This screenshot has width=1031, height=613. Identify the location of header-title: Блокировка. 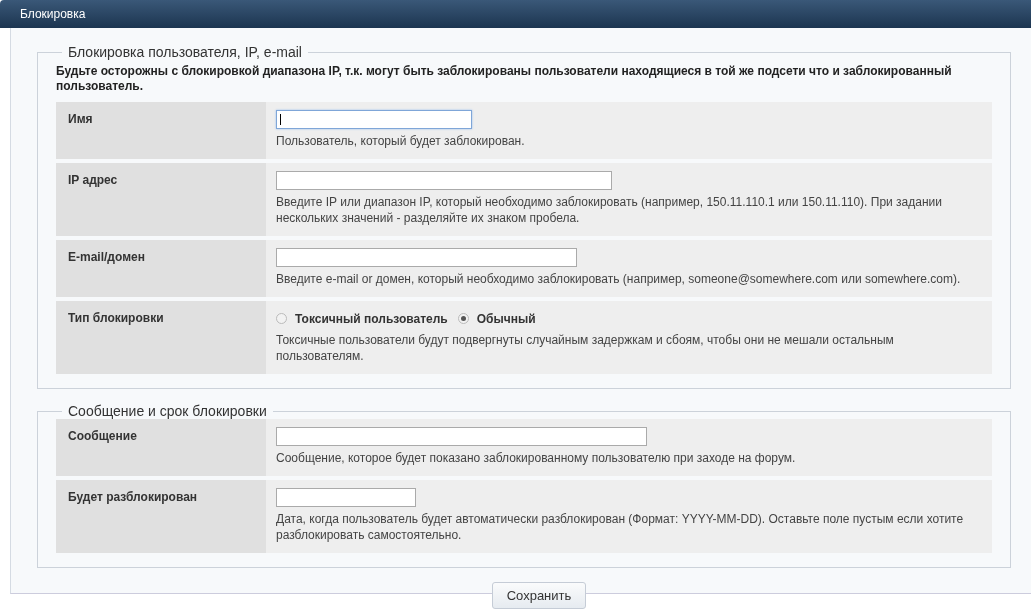
(53, 14).